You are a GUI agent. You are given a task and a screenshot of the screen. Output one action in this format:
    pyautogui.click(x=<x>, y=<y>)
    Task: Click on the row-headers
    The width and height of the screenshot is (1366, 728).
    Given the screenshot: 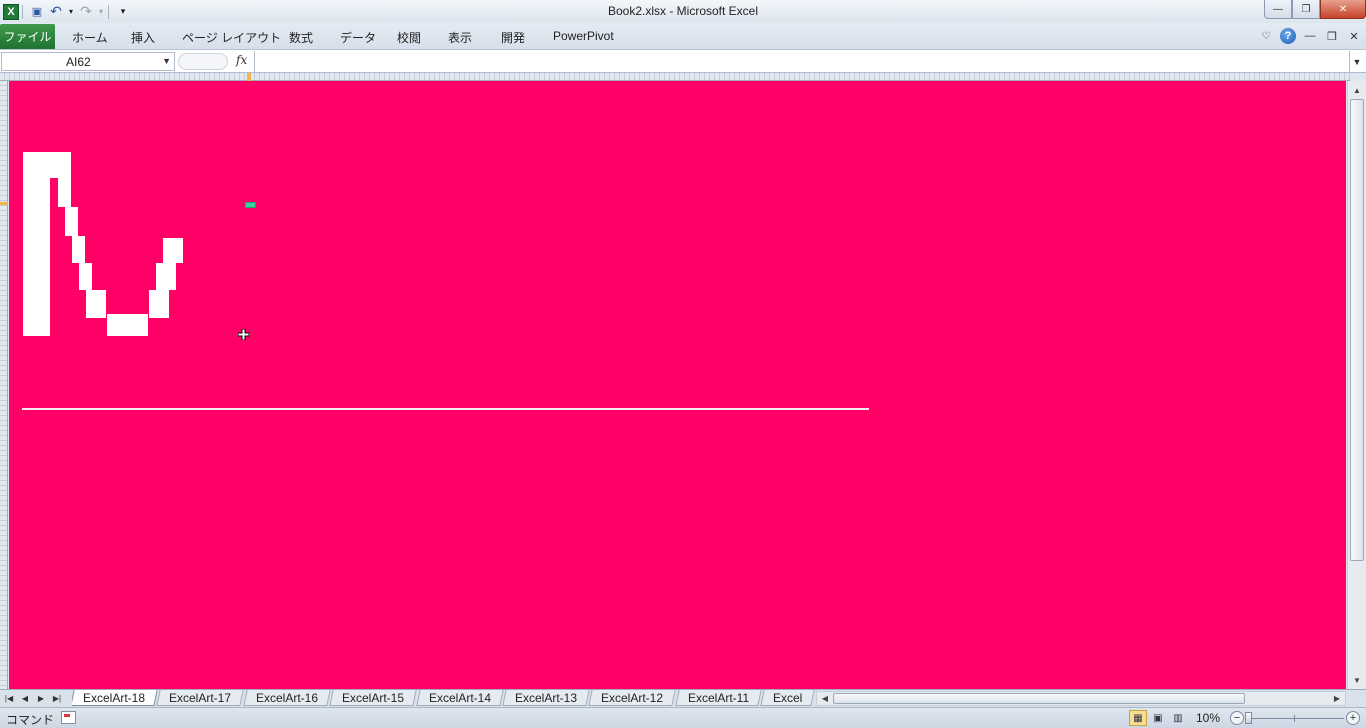 What is the action you would take?
    pyautogui.click(x=4, y=385)
    